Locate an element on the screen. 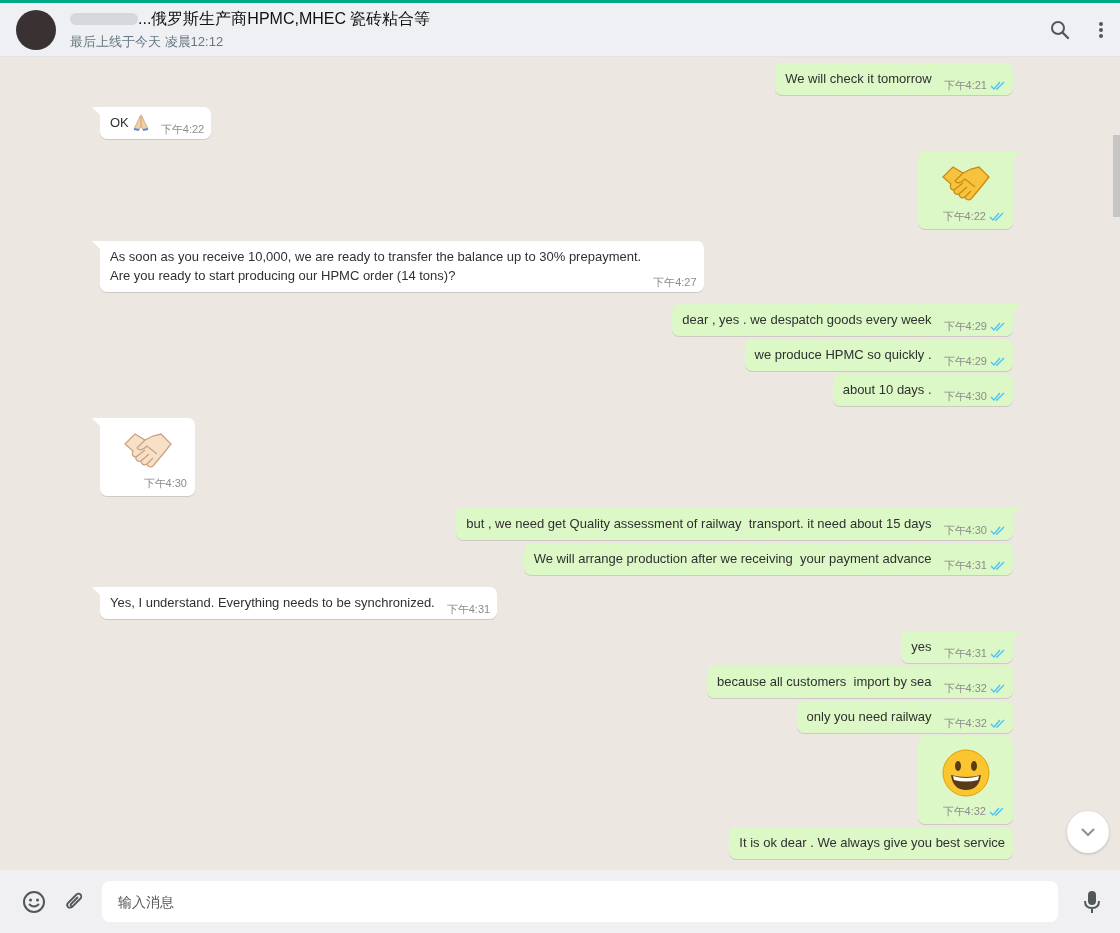 Image resolution: width=1120 pixels, height=933 pixels. message-text: It is ok dear . We always give you best service is located at coordinates (872, 843).